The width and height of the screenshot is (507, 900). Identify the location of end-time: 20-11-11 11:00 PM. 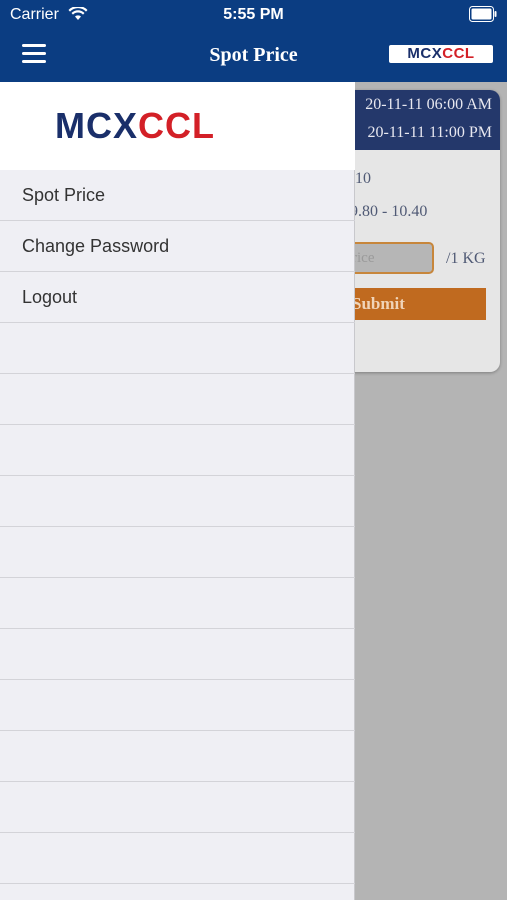
(429, 132).